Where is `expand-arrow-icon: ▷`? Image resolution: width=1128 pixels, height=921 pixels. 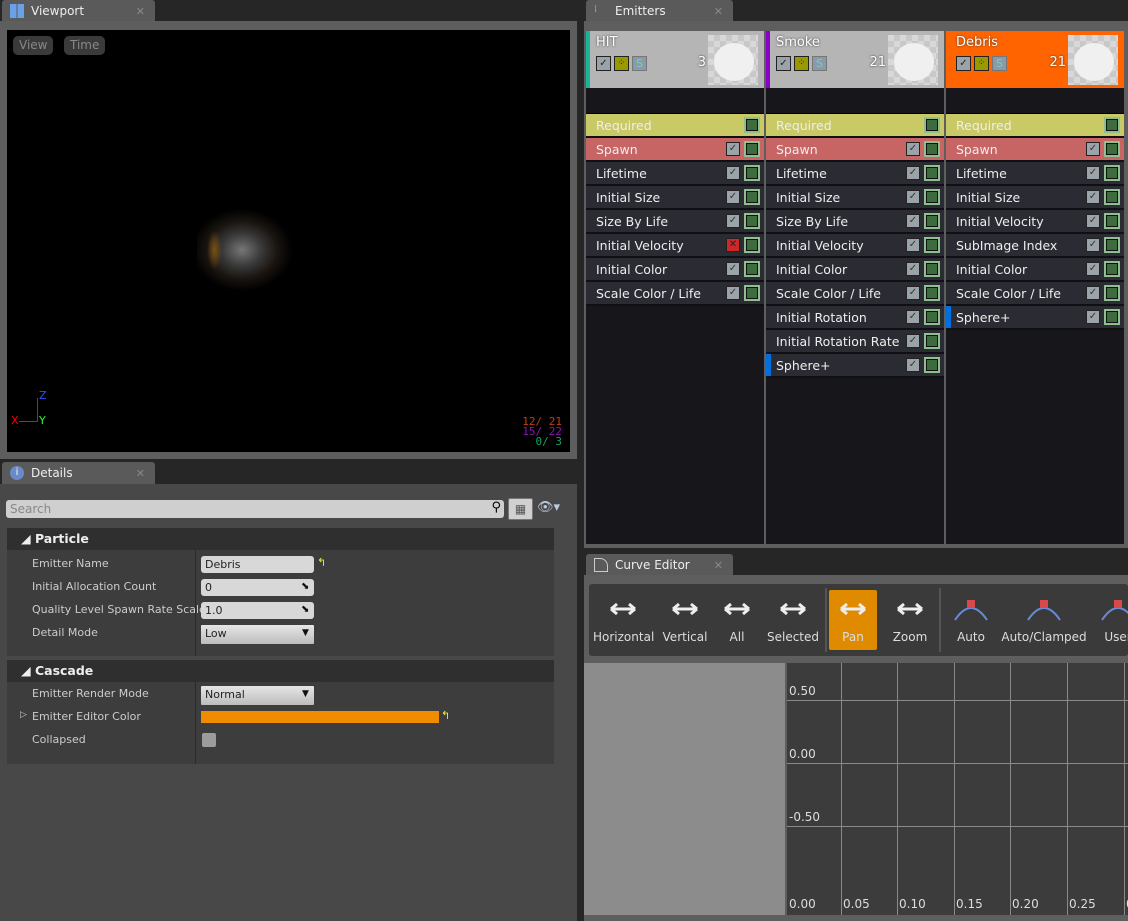 expand-arrow-icon: ▷ is located at coordinates (23, 715).